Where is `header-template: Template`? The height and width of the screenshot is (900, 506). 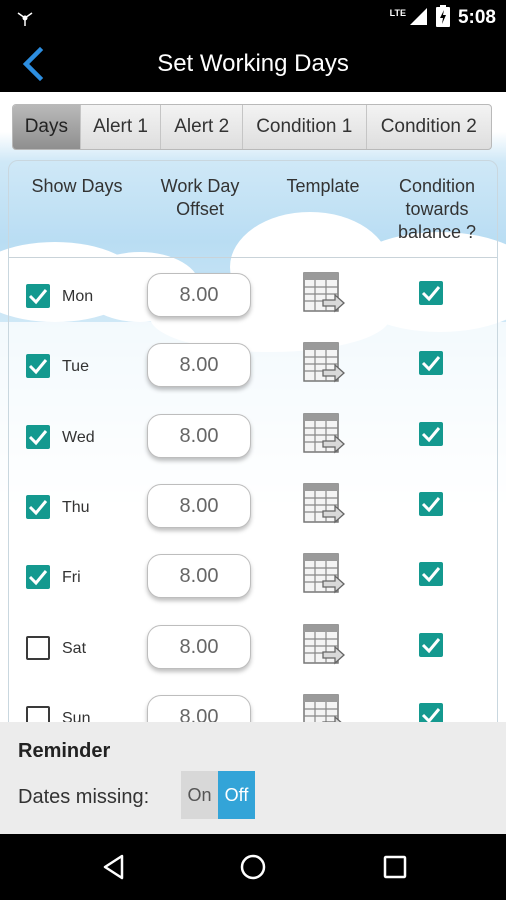 header-template: Template is located at coordinates (323, 186).